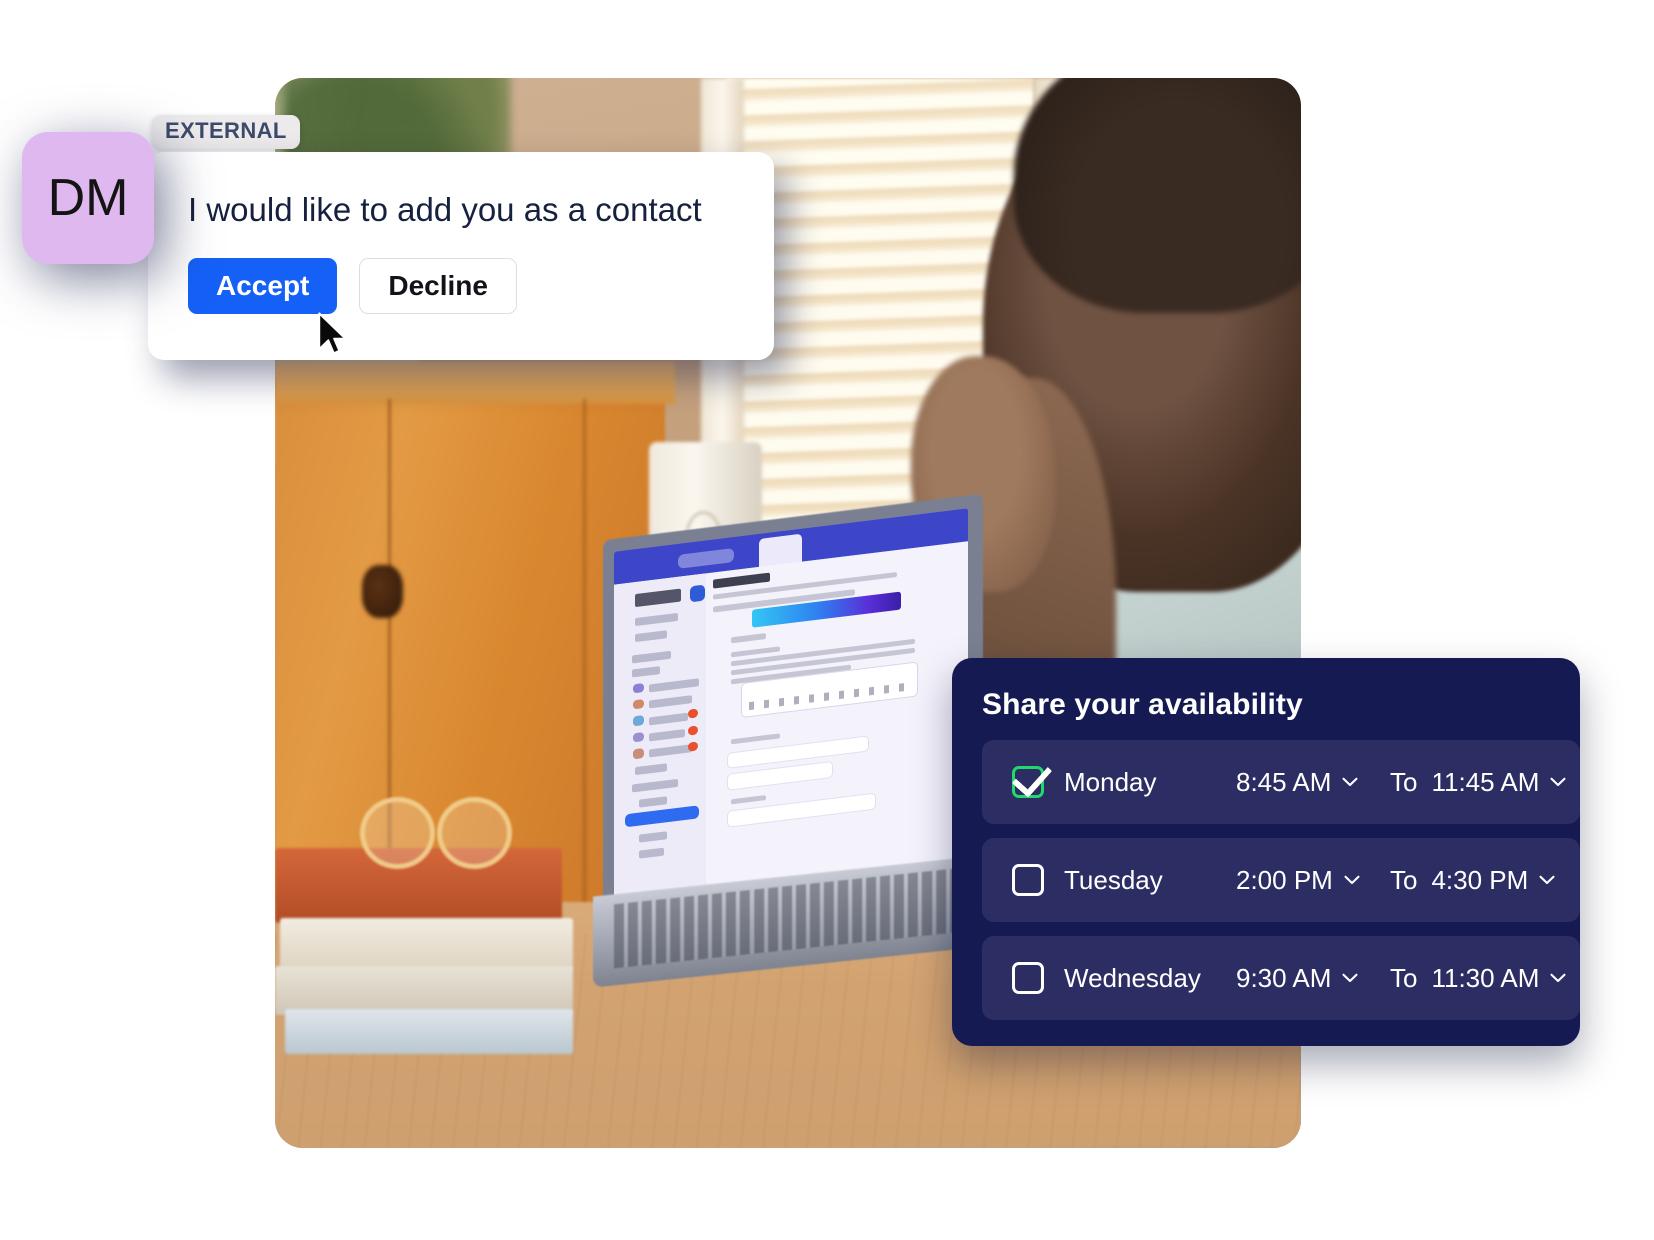 This screenshot has width=1654, height=1240. I want to click on contact-request-actions: Accept Decline, so click(481, 286).